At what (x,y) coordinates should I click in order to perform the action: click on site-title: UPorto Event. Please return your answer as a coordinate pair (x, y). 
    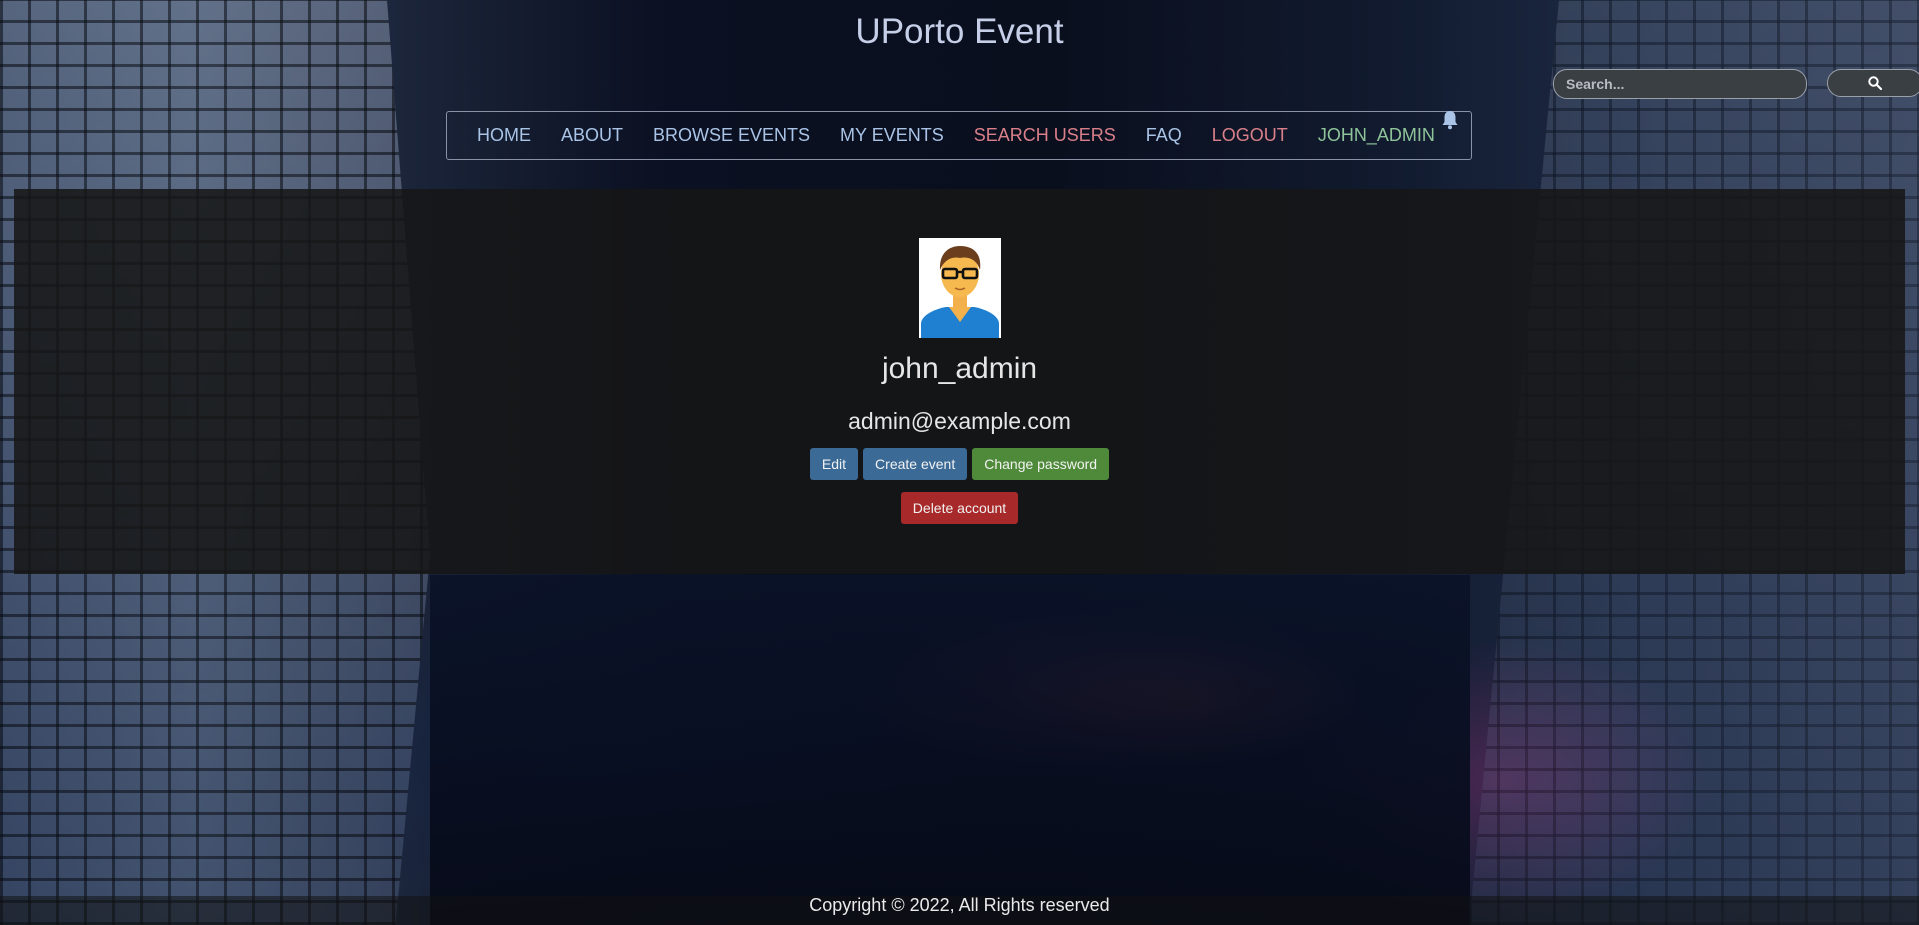
    Looking at the image, I should click on (959, 31).